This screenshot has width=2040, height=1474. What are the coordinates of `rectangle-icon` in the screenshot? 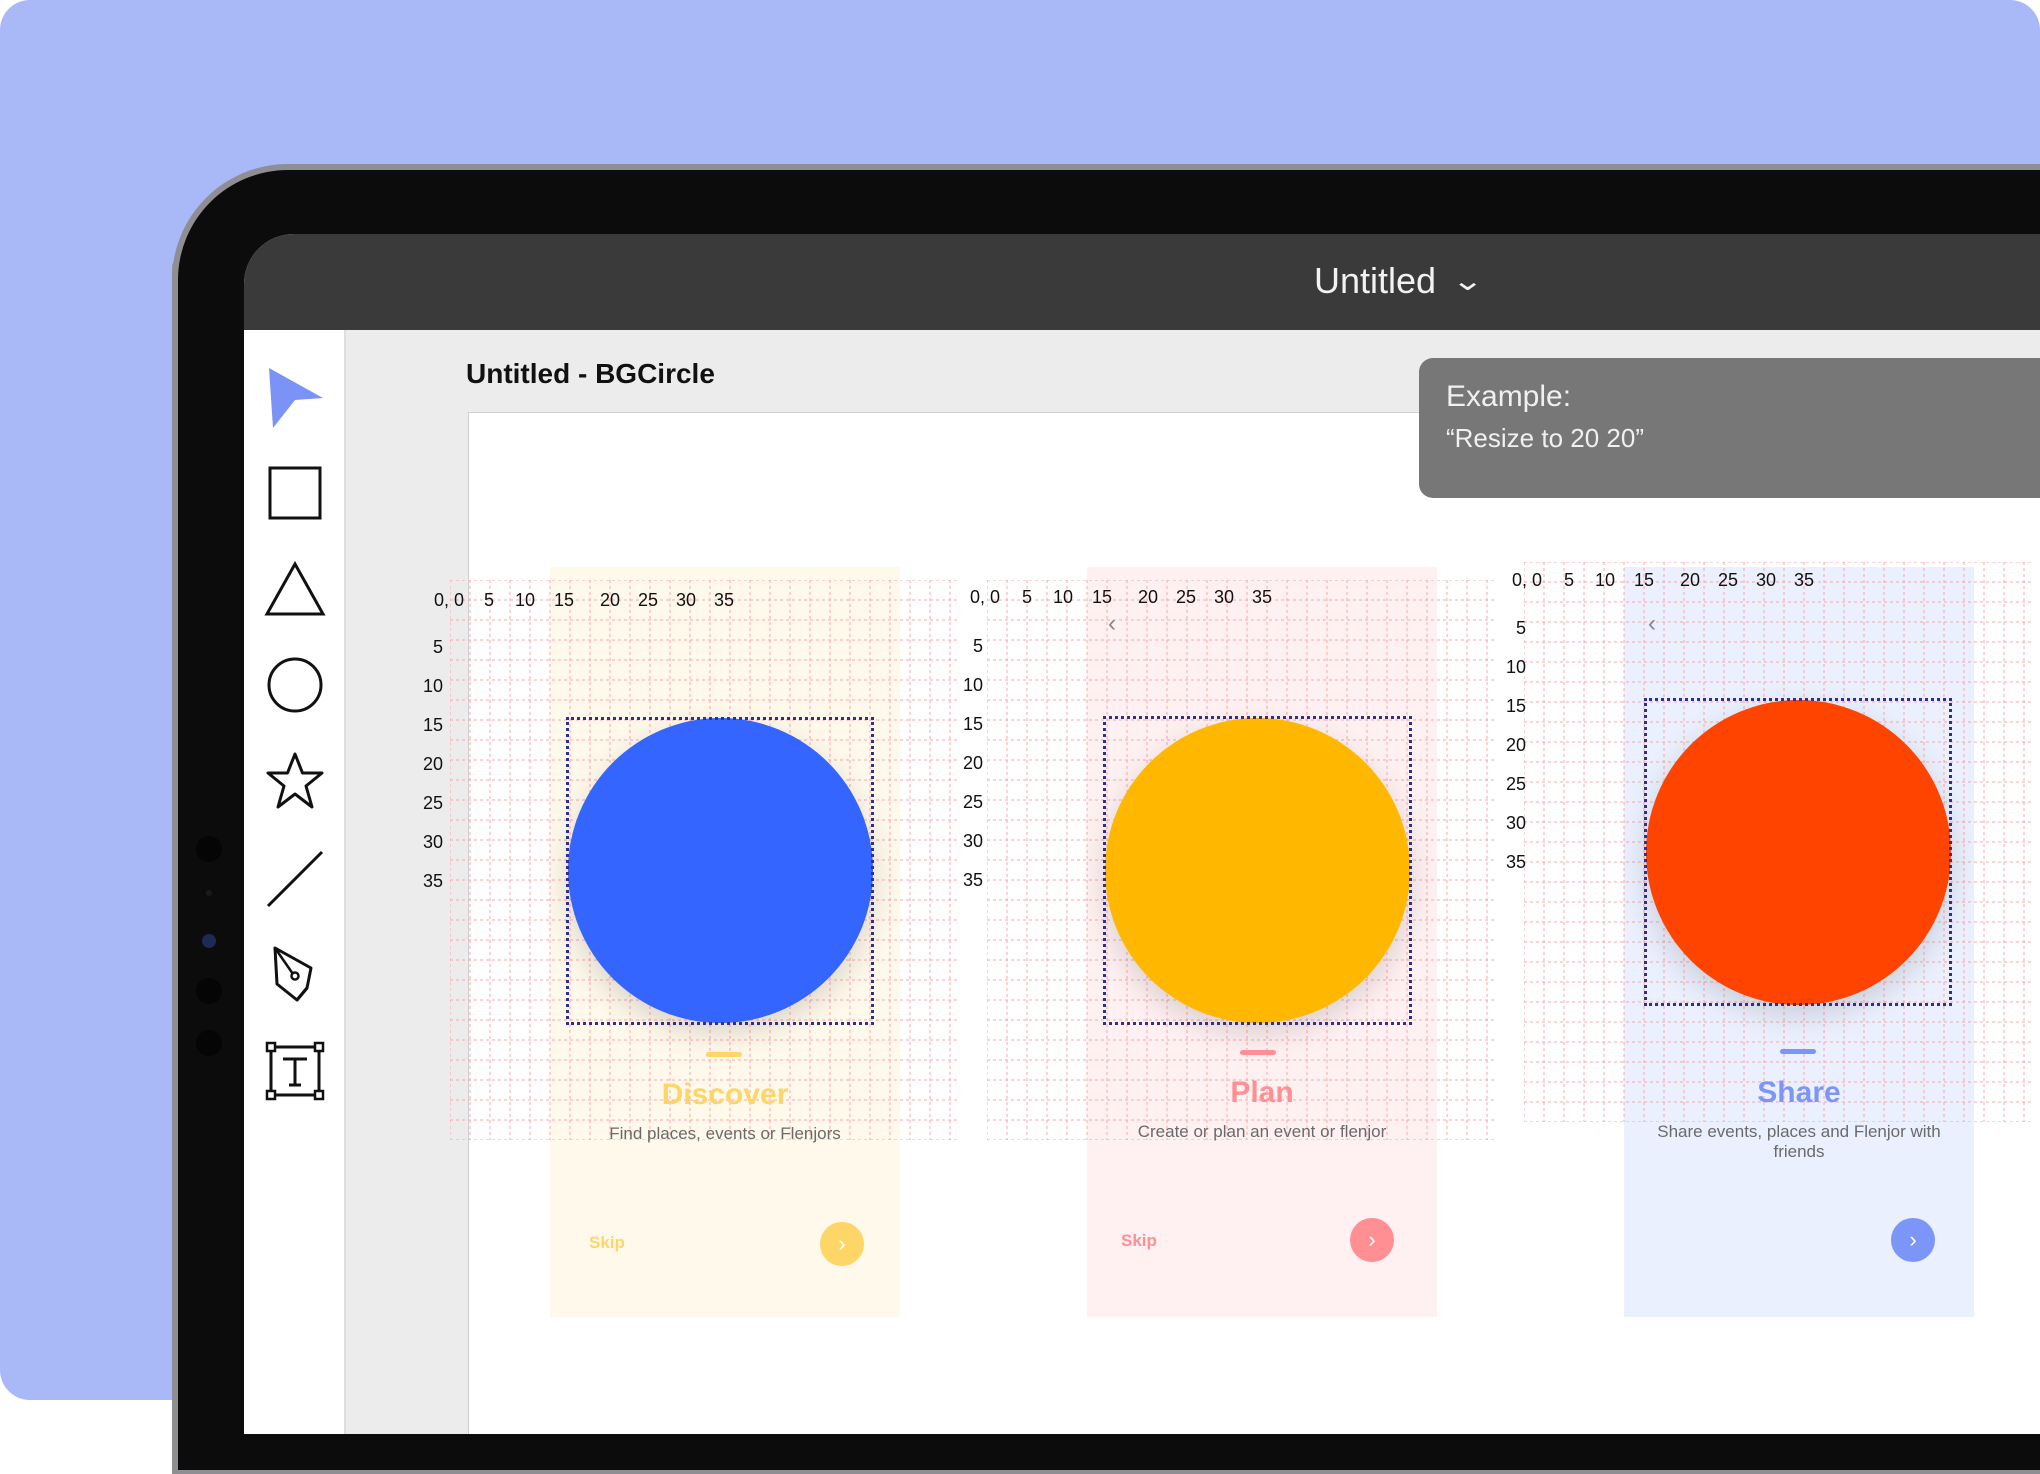 It's located at (295, 493).